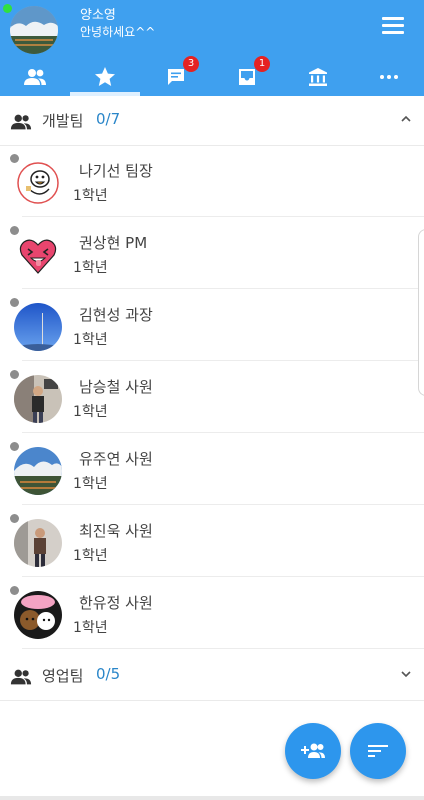  I want to click on member-name: 나기선 팀장, so click(116, 171).